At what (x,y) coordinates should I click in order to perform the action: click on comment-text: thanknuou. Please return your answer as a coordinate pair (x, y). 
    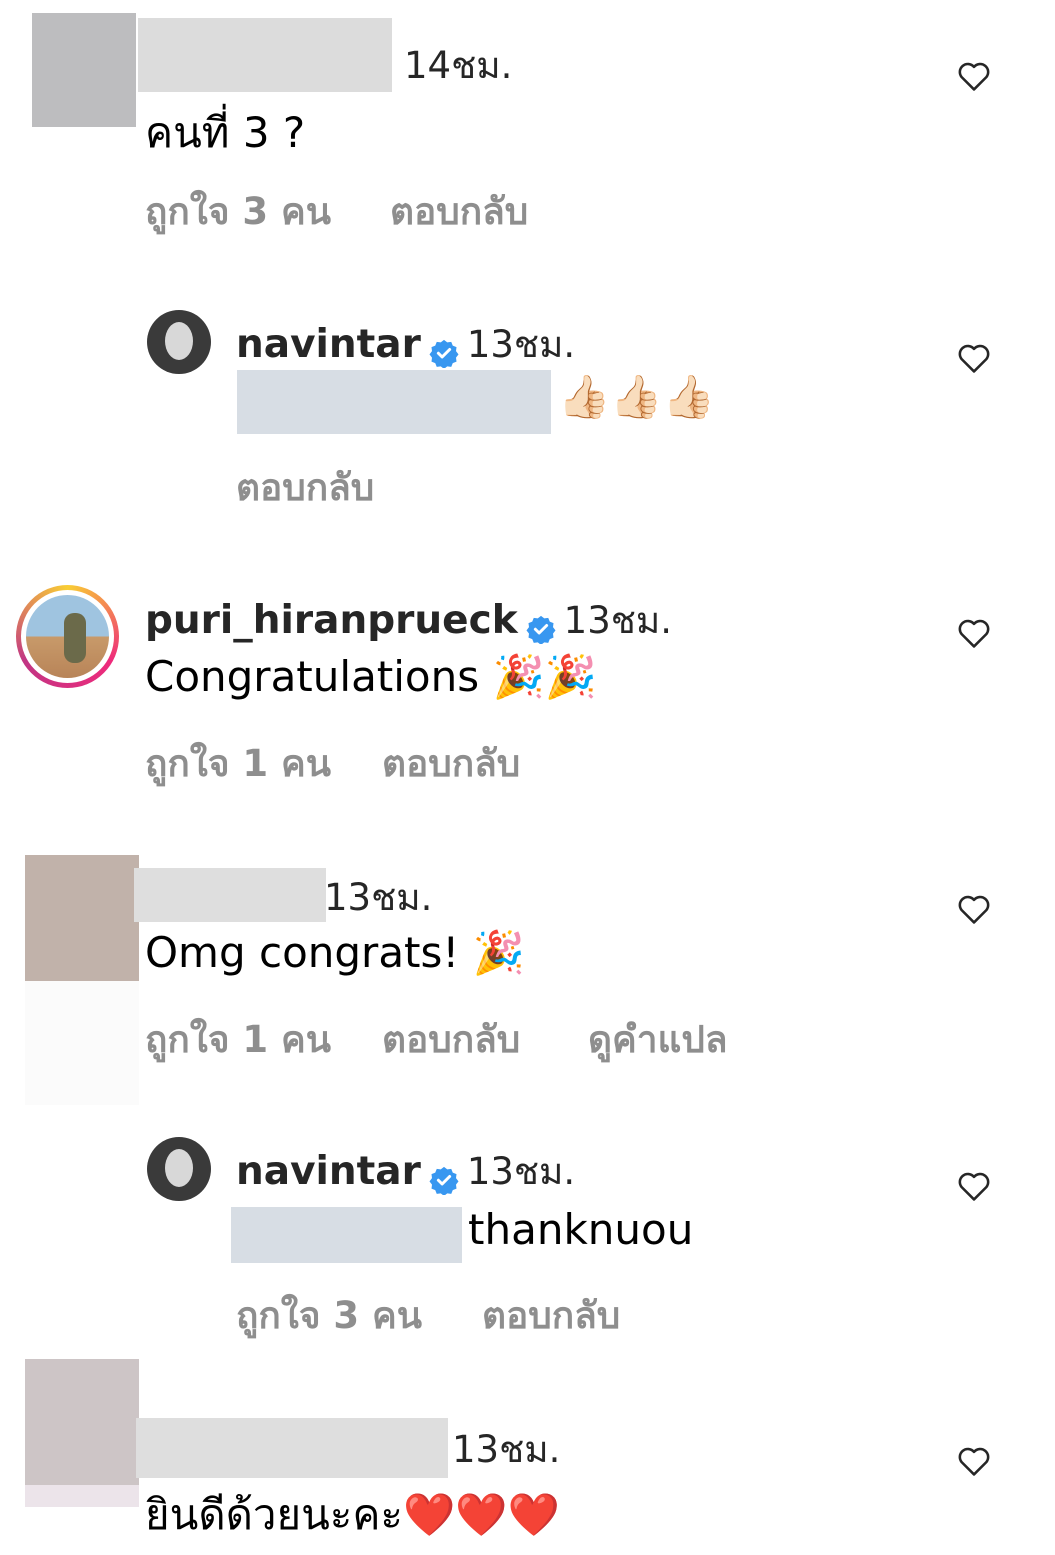
    Looking at the image, I should click on (581, 1229).